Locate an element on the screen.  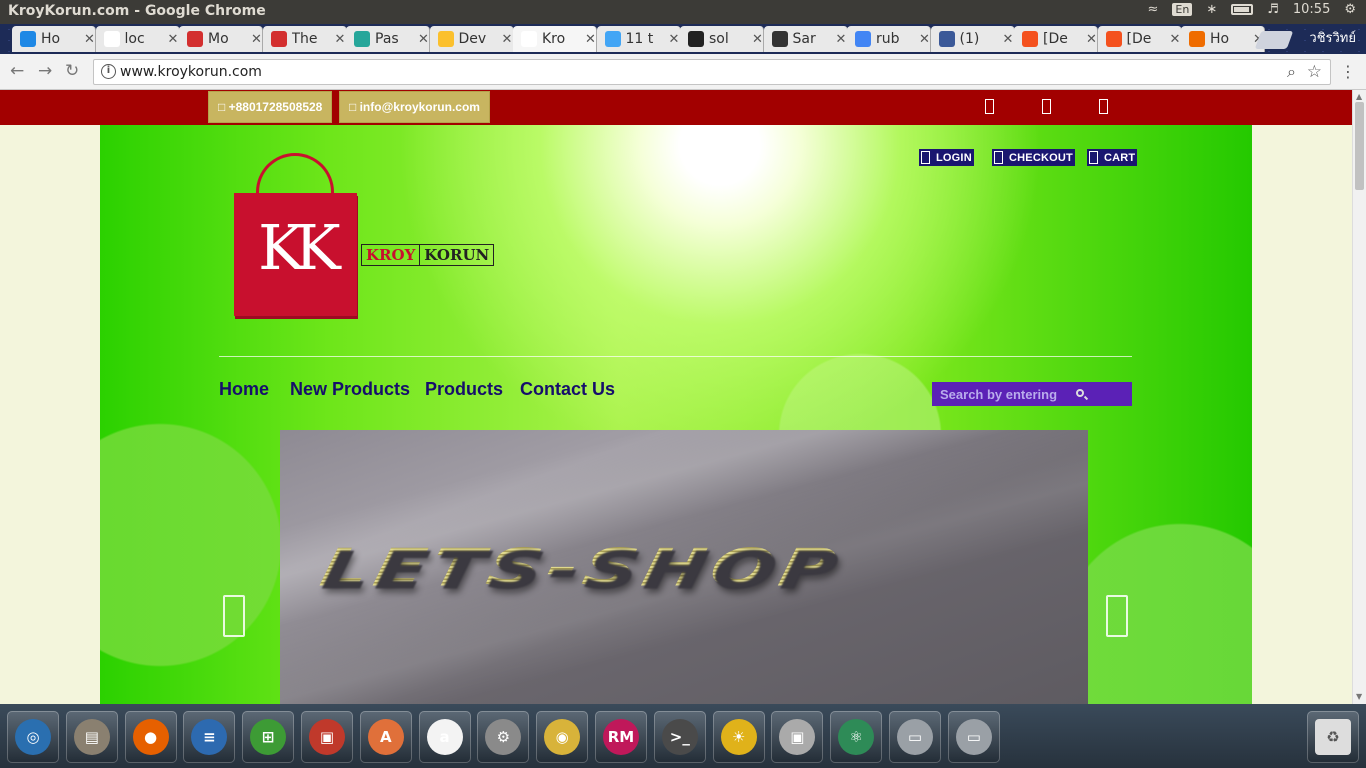
calc-icon: ⊞ is located at coordinates (268, 737).